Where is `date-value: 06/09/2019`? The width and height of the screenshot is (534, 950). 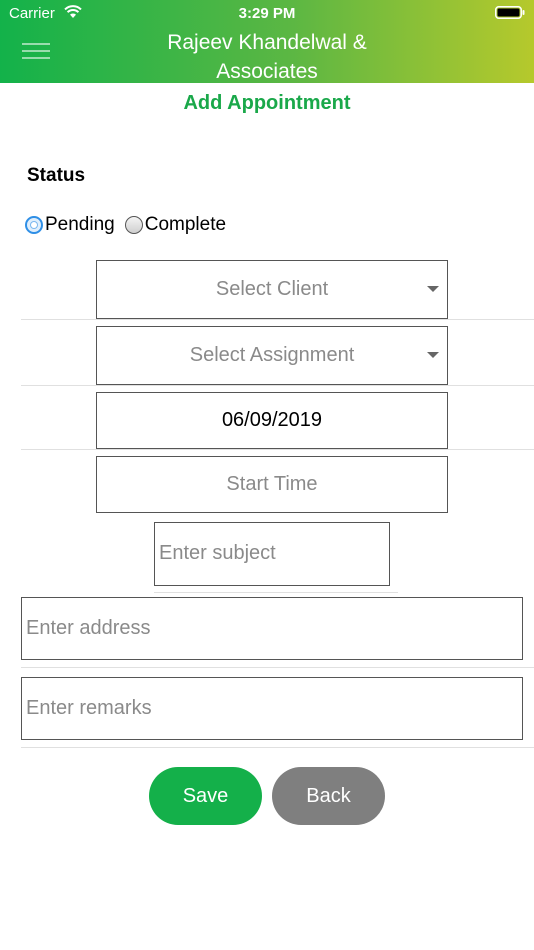 date-value: 06/09/2019 is located at coordinates (272, 420).